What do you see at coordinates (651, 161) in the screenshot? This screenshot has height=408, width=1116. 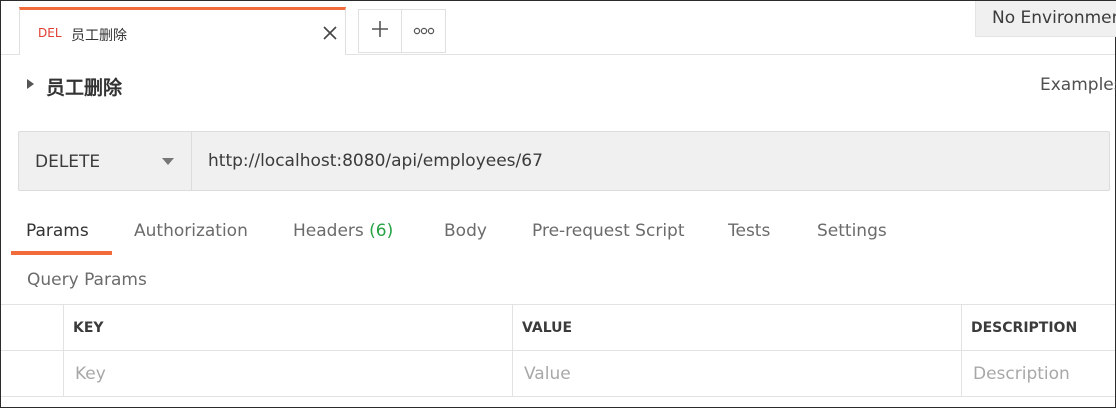 I see `url-input` at bounding box center [651, 161].